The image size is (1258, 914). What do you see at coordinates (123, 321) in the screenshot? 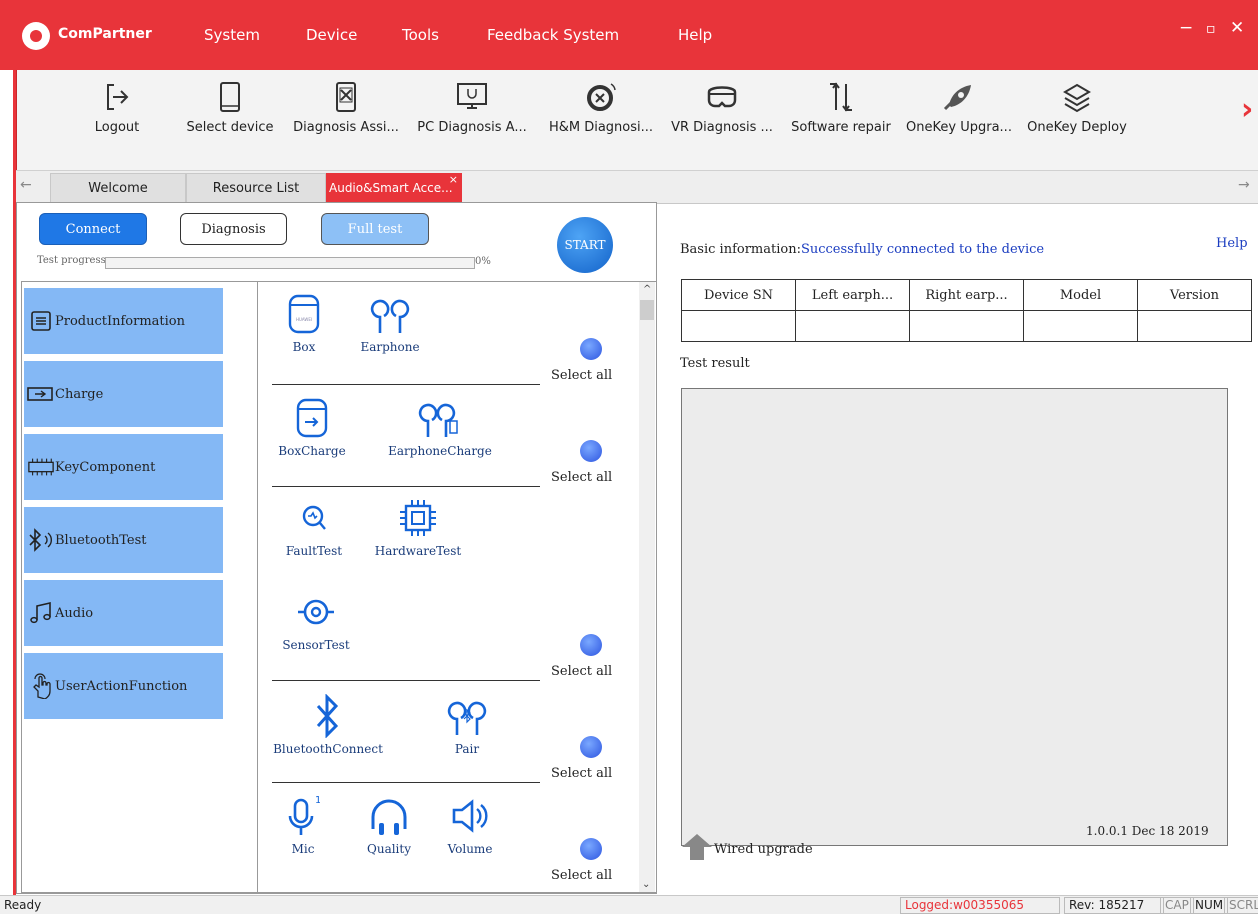
I see `category-product-information: ProductInformation` at bounding box center [123, 321].